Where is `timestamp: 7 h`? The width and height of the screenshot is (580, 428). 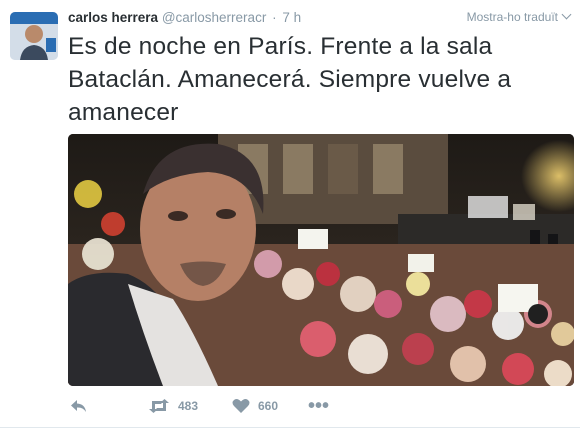 timestamp: 7 h is located at coordinates (291, 17).